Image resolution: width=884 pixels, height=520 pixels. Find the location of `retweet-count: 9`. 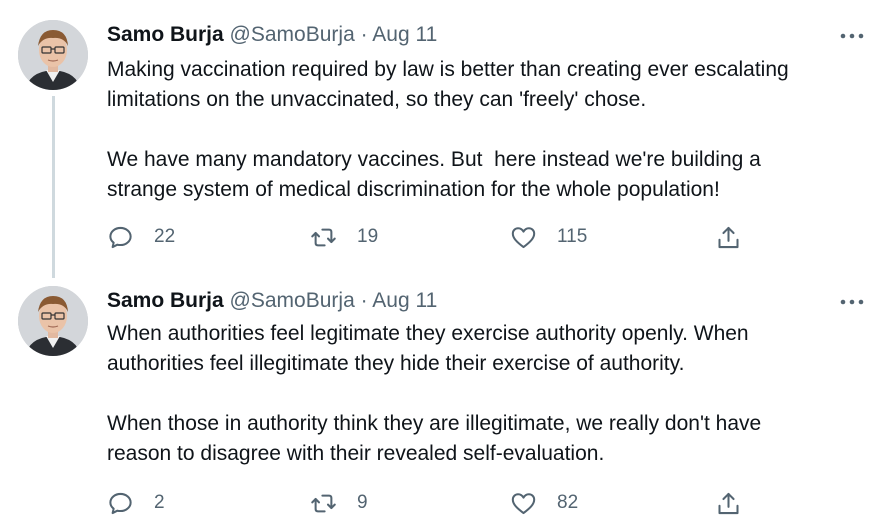

retweet-count: 9 is located at coordinates (362, 502).